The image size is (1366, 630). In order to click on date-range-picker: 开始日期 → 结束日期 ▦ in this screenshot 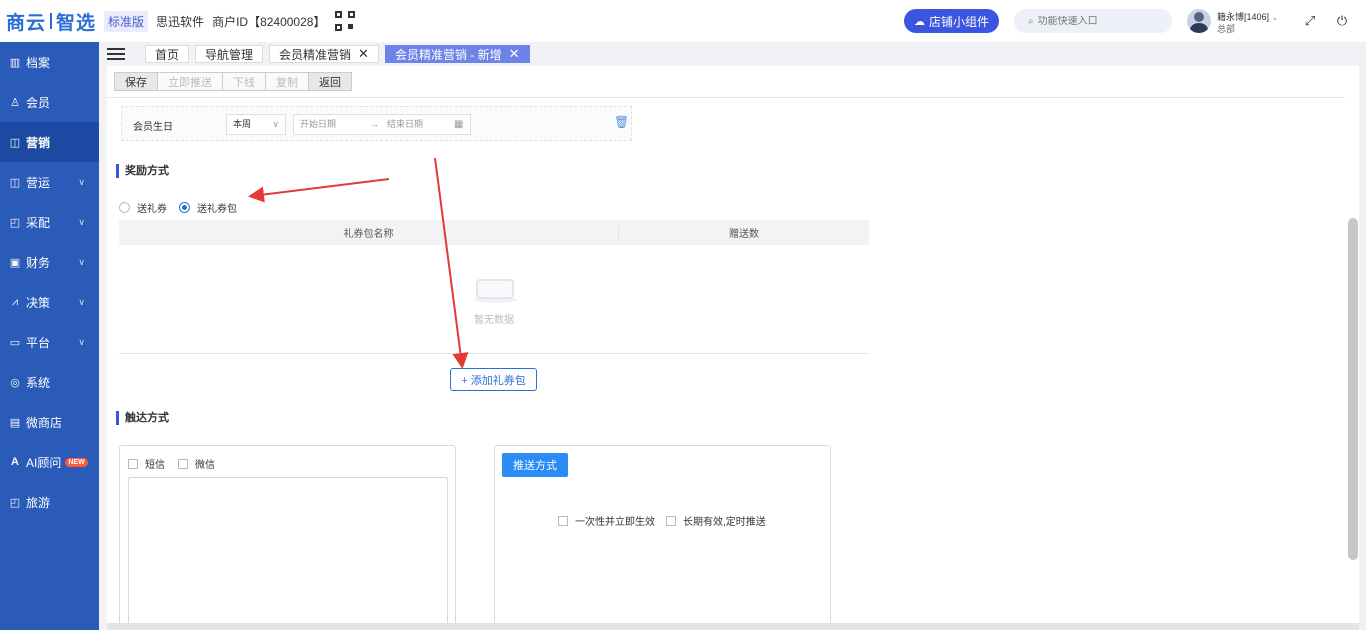, I will do `click(382, 124)`.